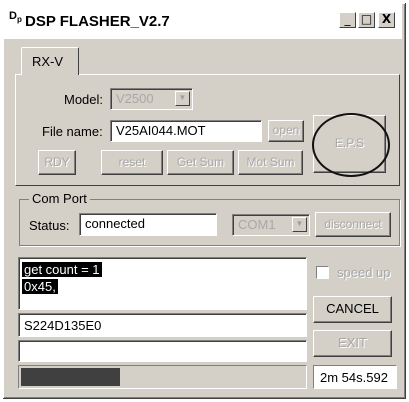  I want to click on tab-rx-v: RX-V, so click(50, 61).